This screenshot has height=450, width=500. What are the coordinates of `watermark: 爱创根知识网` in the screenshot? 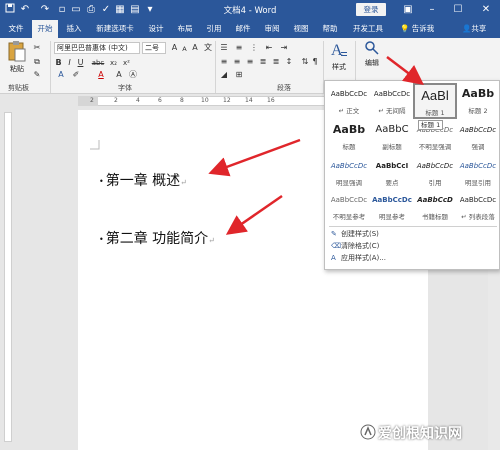 It's located at (430, 435).